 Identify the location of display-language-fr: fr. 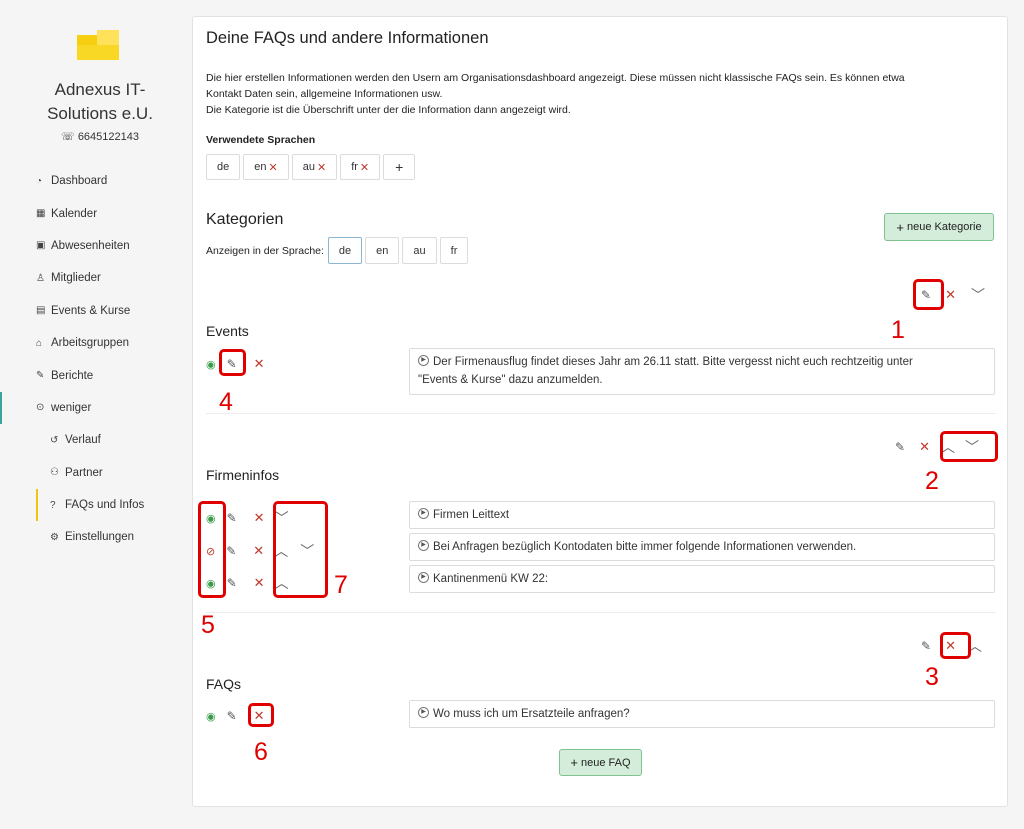
(454, 250).